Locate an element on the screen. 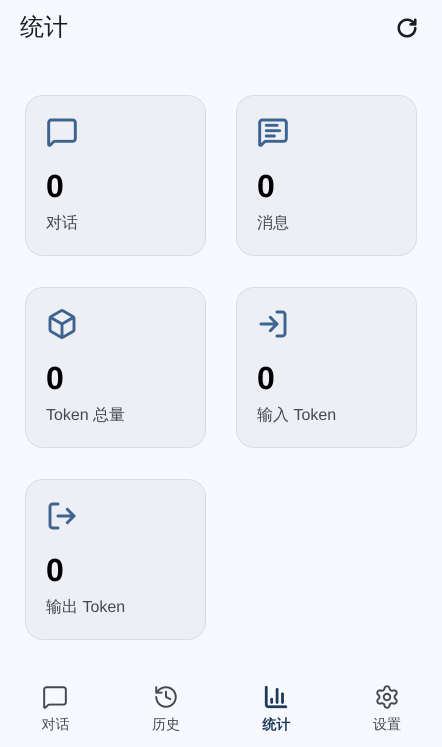 The width and height of the screenshot is (442, 747). message-lines-icon is located at coordinates (273, 132).